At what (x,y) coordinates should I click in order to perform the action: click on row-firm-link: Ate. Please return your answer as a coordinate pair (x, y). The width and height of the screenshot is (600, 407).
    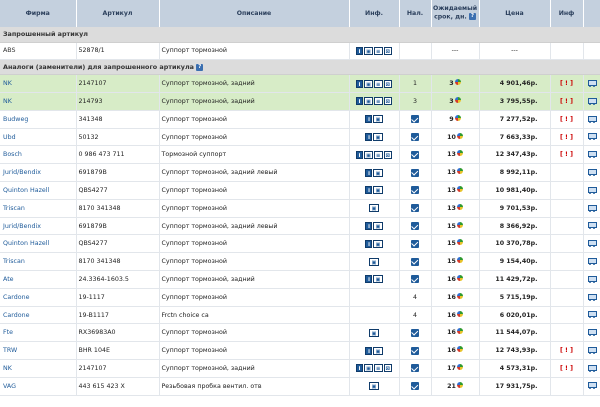
    Looking at the image, I should click on (38, 279).